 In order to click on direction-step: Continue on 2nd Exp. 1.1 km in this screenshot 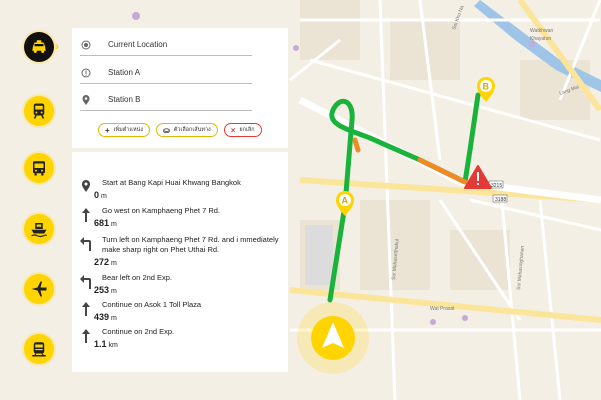, I will do `click(181, 338)`.